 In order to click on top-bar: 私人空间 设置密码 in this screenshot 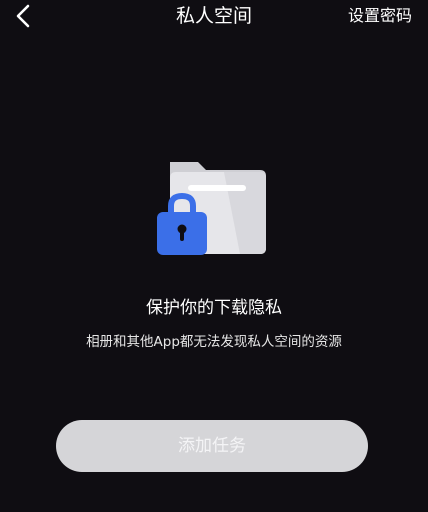, I will do `click(214, 17)`.